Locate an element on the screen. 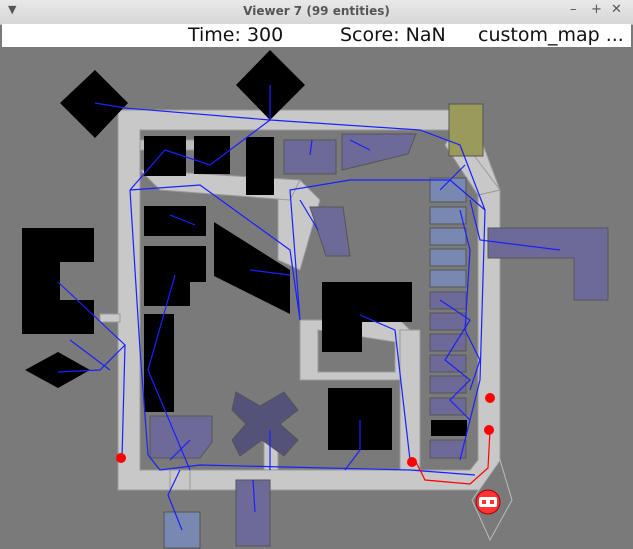  window-title: Viewer 7 (99 entities) is located at coordinates (316, 11).